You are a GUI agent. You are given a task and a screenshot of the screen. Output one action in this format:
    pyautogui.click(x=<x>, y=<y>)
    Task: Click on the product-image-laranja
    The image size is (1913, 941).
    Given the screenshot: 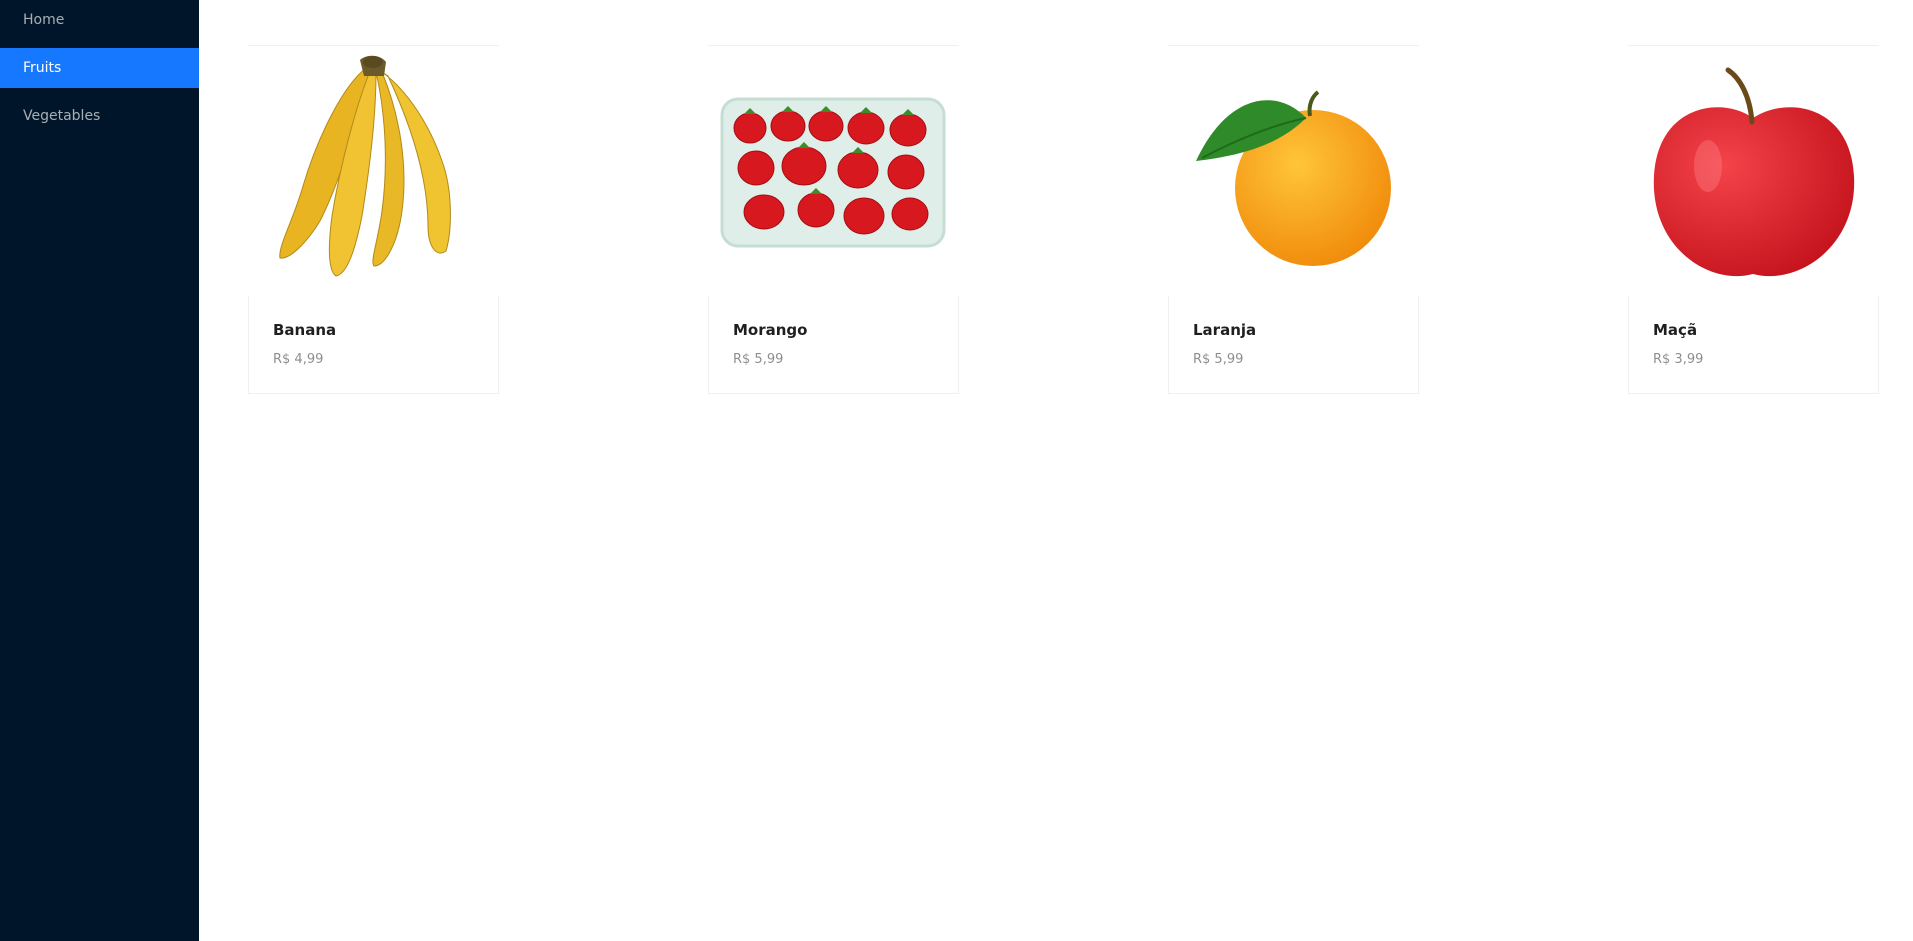 What is the action you would take?
    pyautogui.click(x=1293, y=170)
    